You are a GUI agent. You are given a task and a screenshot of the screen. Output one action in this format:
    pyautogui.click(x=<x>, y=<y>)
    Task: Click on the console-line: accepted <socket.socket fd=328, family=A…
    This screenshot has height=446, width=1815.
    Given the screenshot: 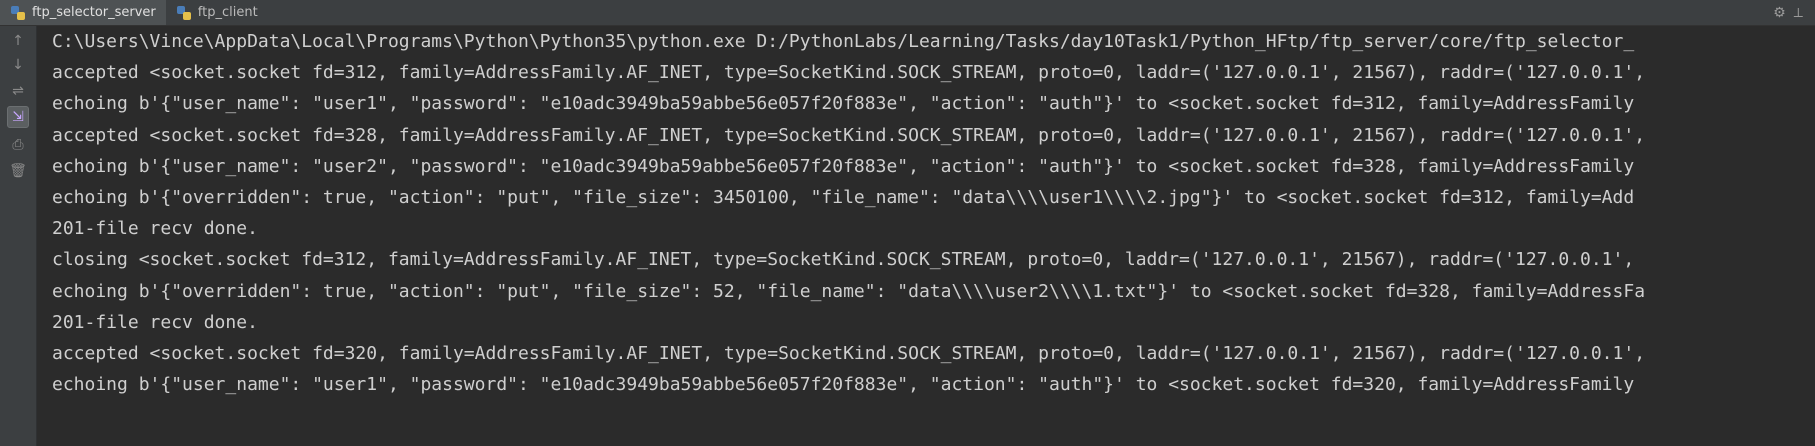 What is the action you would take?
    pyautogui.click(x=849, y=135)
    